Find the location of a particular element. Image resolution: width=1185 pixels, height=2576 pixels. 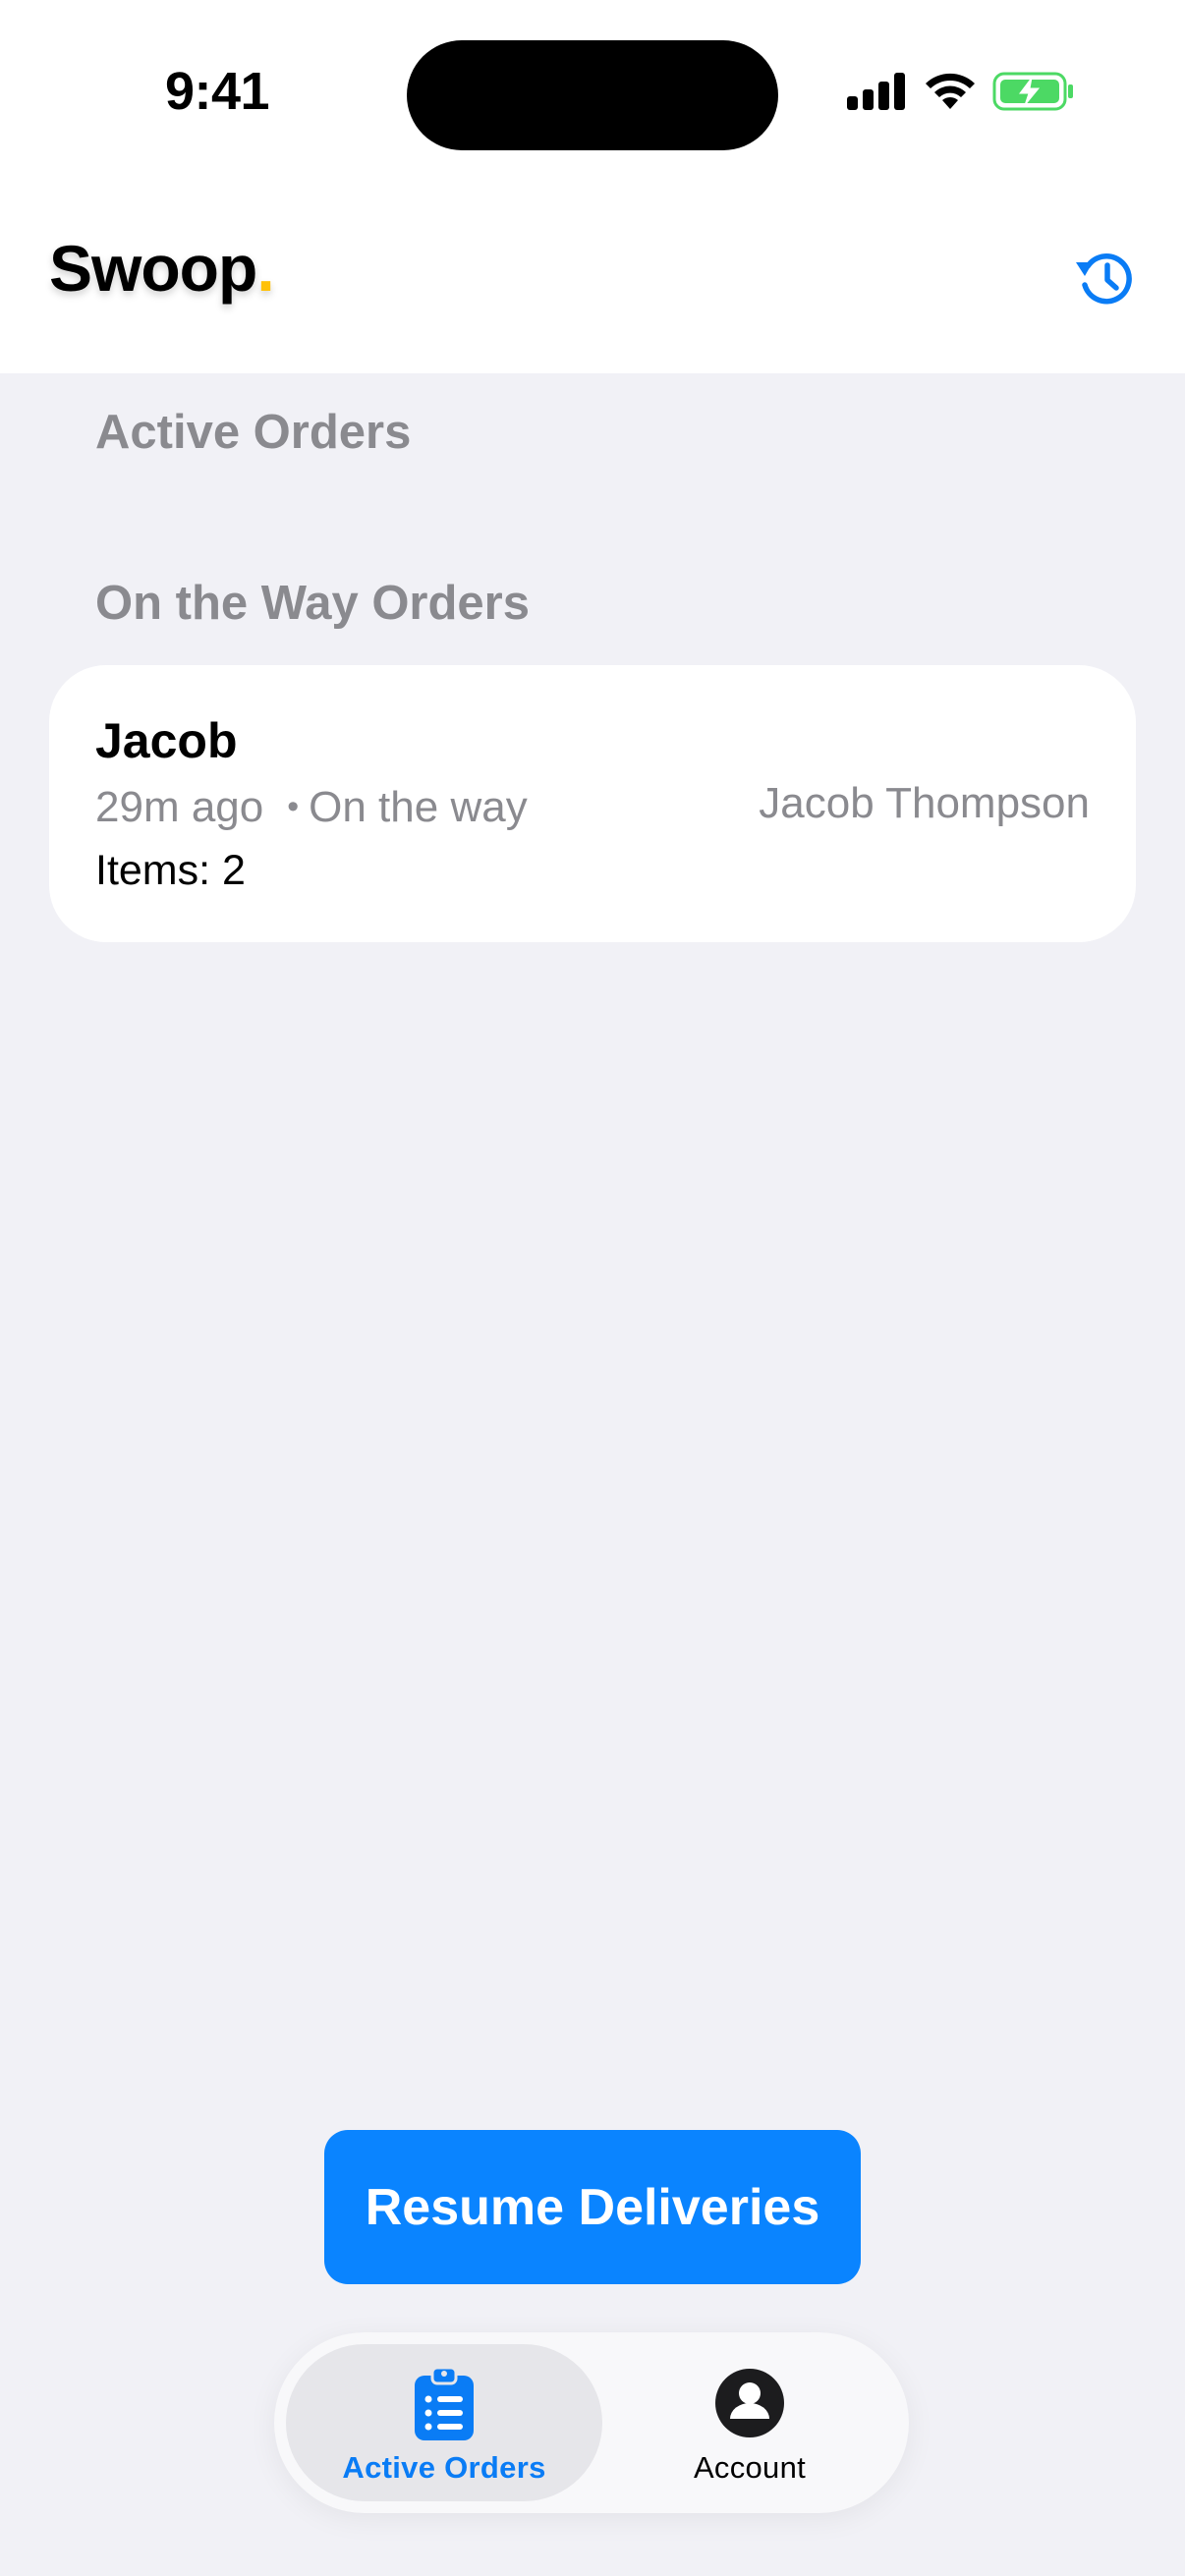

tab-active-orders: Active Orders is located at coordinates (444, 2422).